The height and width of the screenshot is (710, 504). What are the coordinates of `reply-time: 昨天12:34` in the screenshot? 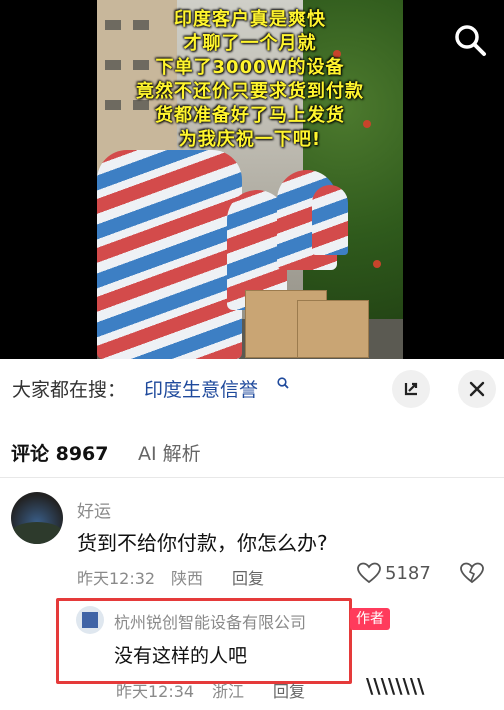 It's located at (155, 691).